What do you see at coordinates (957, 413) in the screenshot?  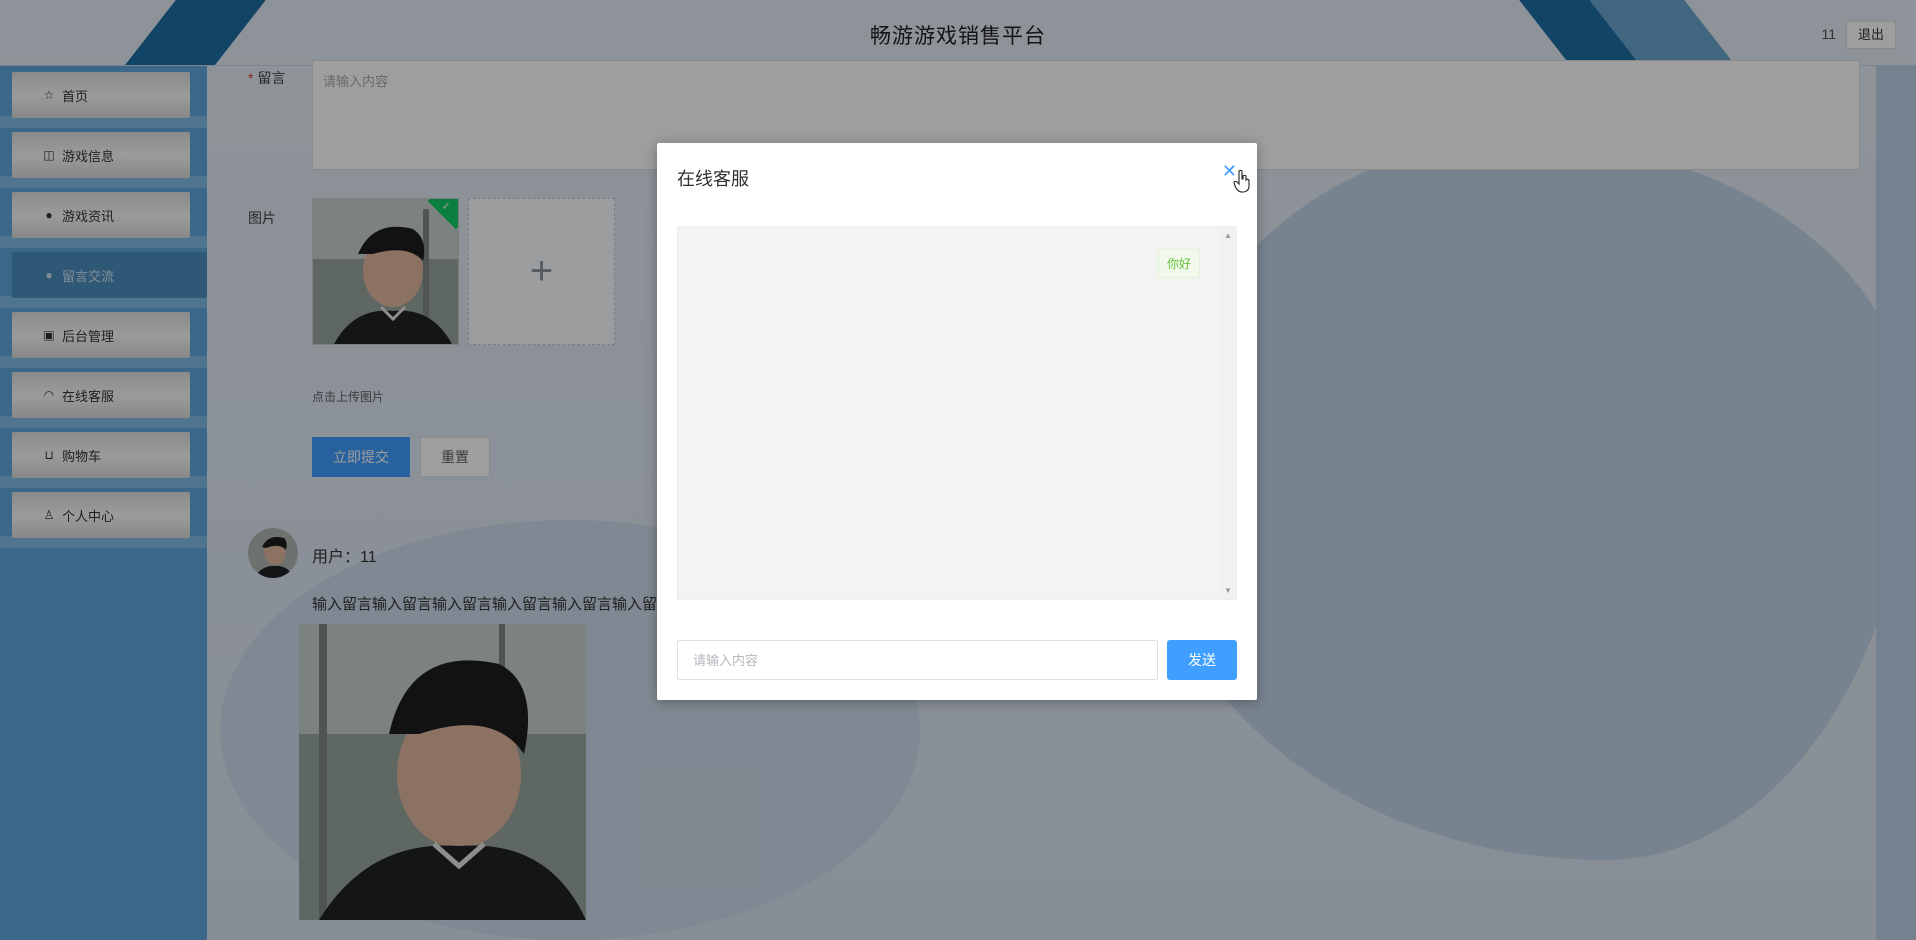 I see `chat-history: 你好 ▲ ▼` at bounding box center [957, 413].